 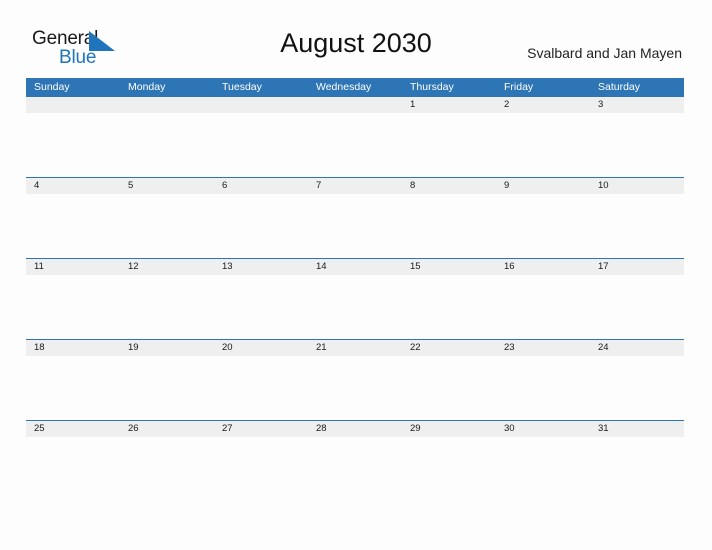 What do you see at coordinates (52, 87) in the screenshot?
I see `weekday-header-sunday: Sunday` at bounding box center [52, 87].